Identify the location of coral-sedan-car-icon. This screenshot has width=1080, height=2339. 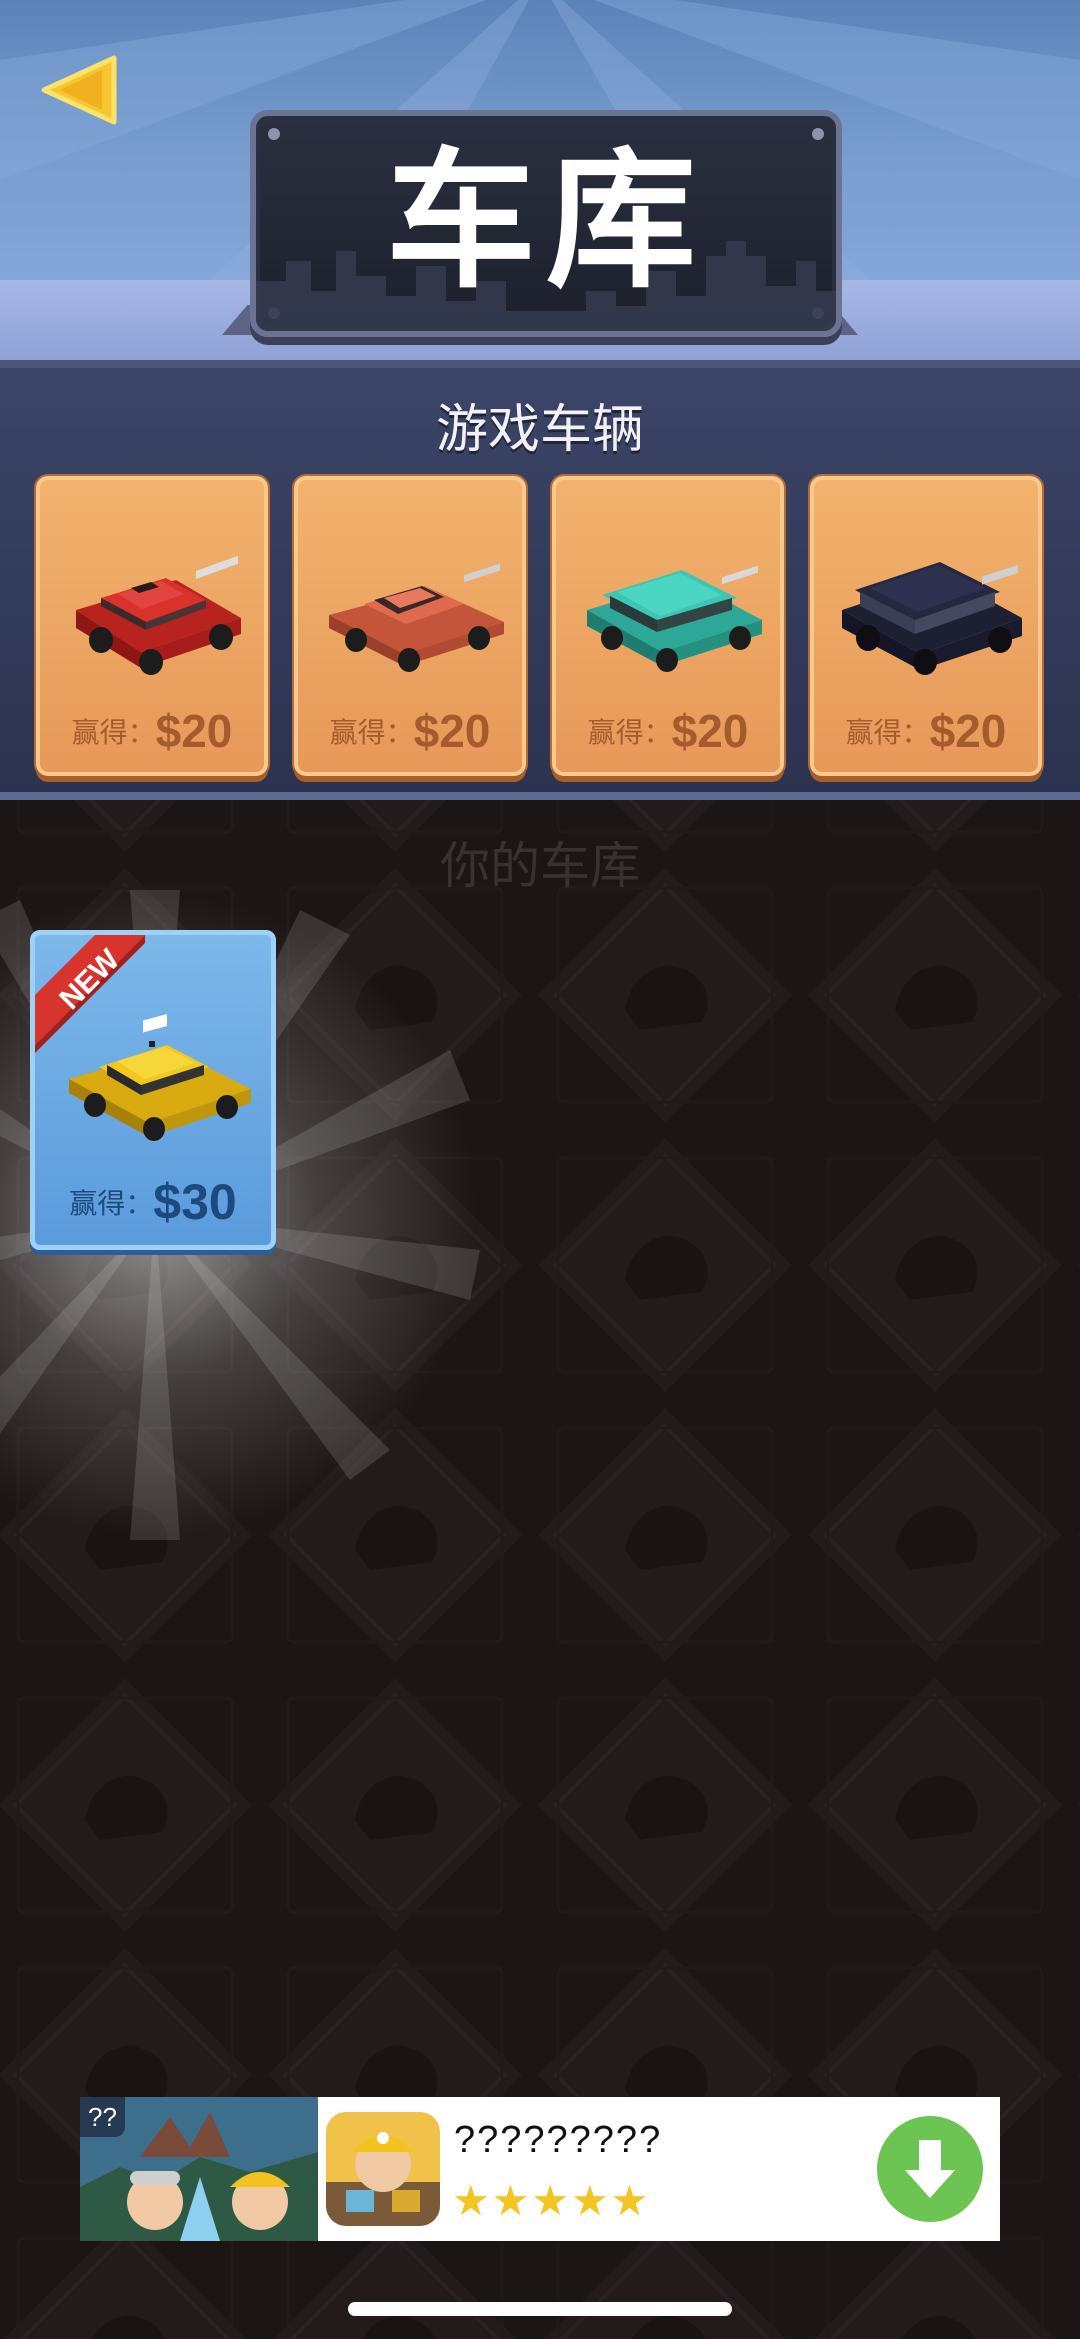
(416, 617).